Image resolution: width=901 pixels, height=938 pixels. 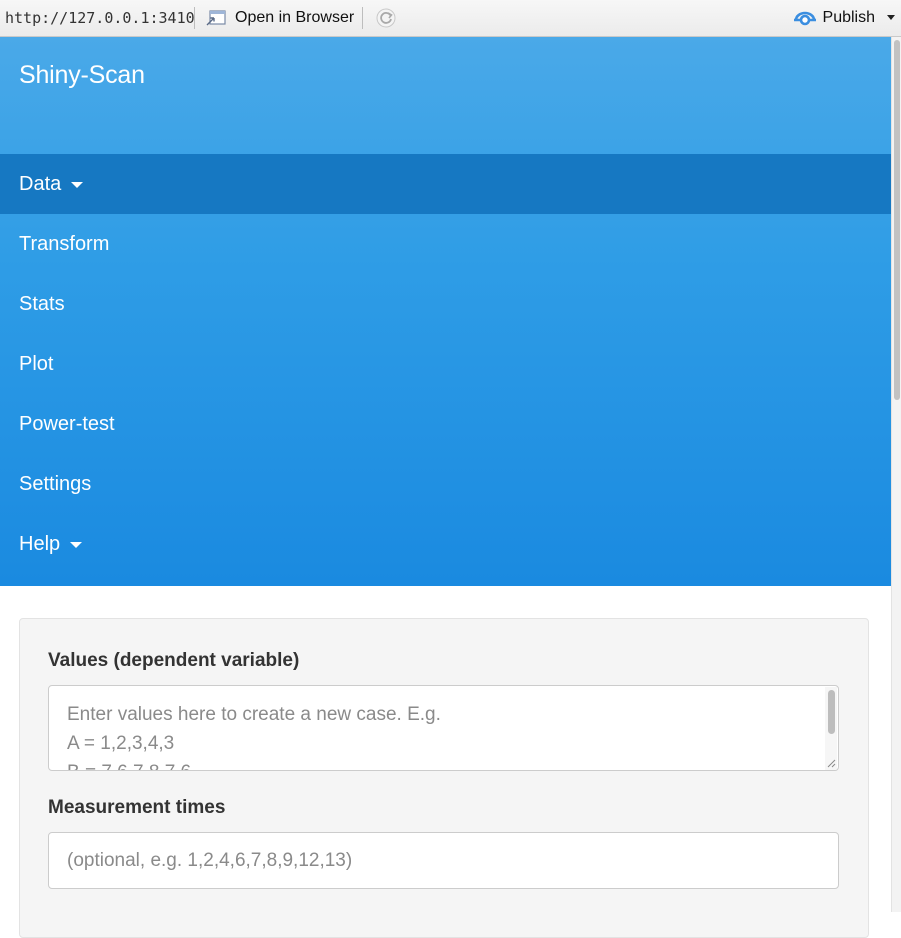 I want to click on publish-button: Publish, so click(x=847, y=18).